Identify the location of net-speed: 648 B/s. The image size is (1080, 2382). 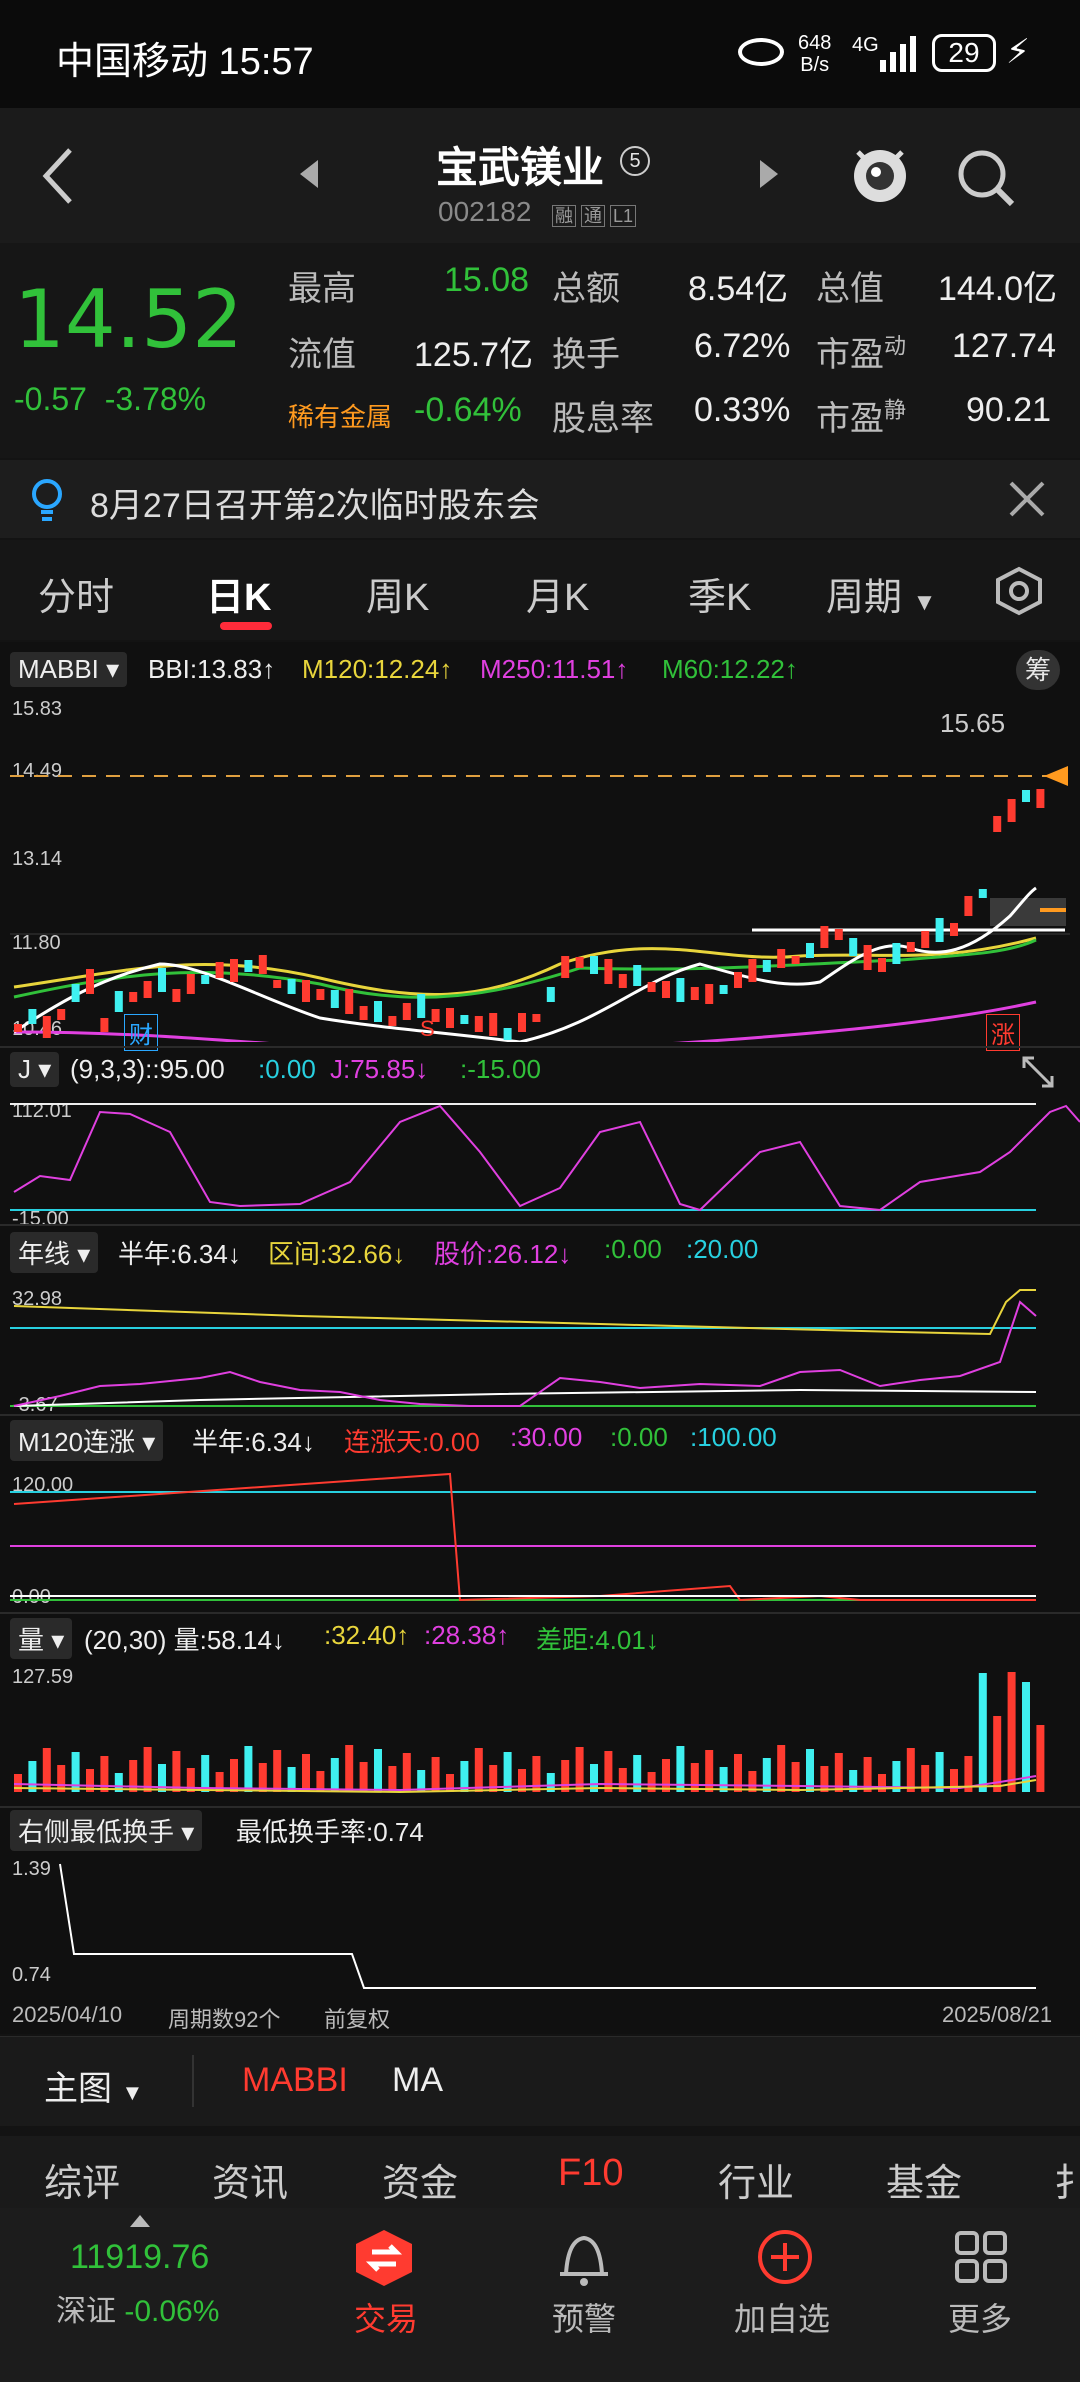
(815, 54).